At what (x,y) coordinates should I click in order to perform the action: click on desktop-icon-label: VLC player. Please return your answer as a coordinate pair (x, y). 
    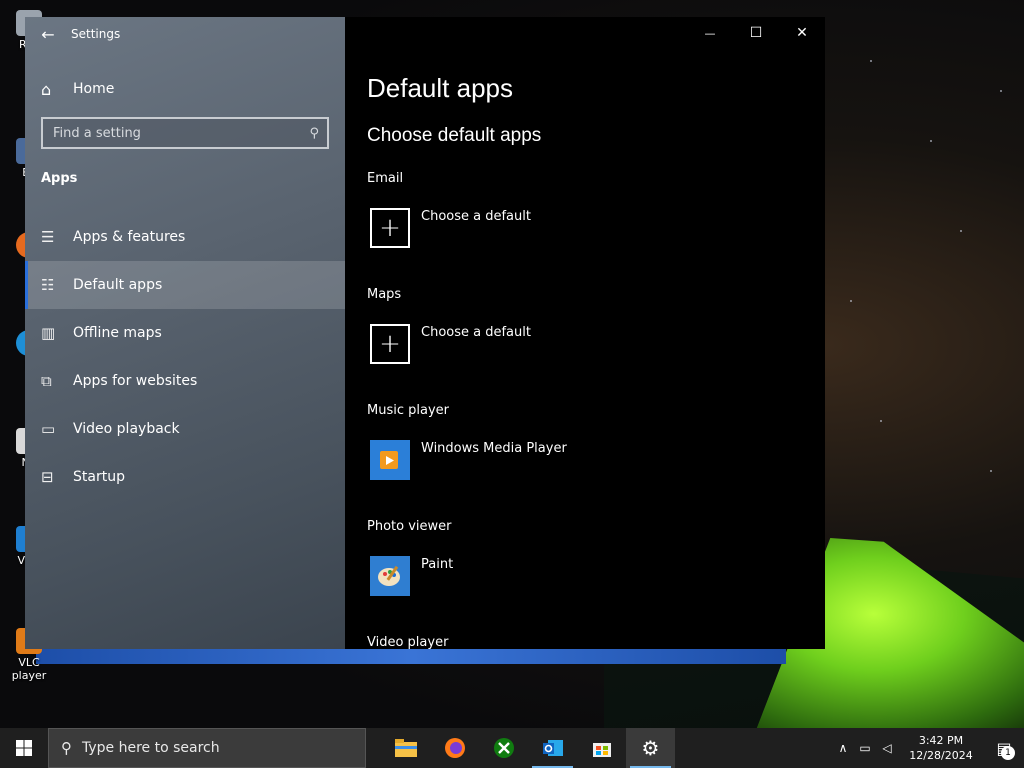
    Looking at the image, I should click on (29, 669).